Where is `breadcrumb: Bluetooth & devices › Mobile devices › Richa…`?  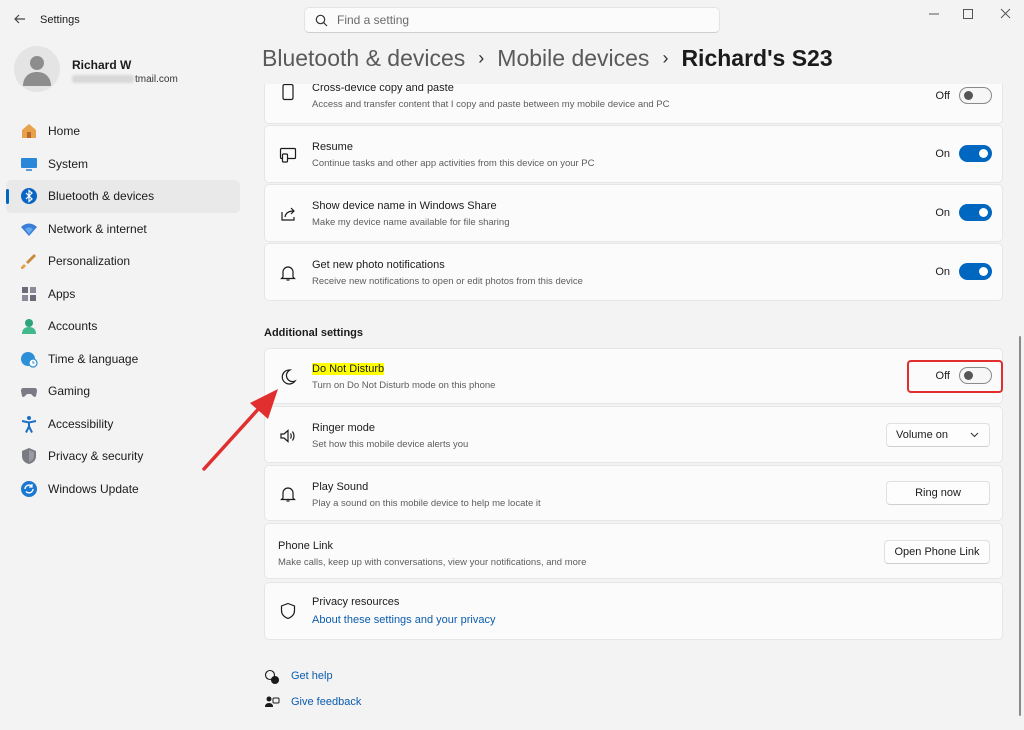
breadcrumb: Bluetooth & devices › Mobile devices › Richa… is located at coordinates (547, 58).